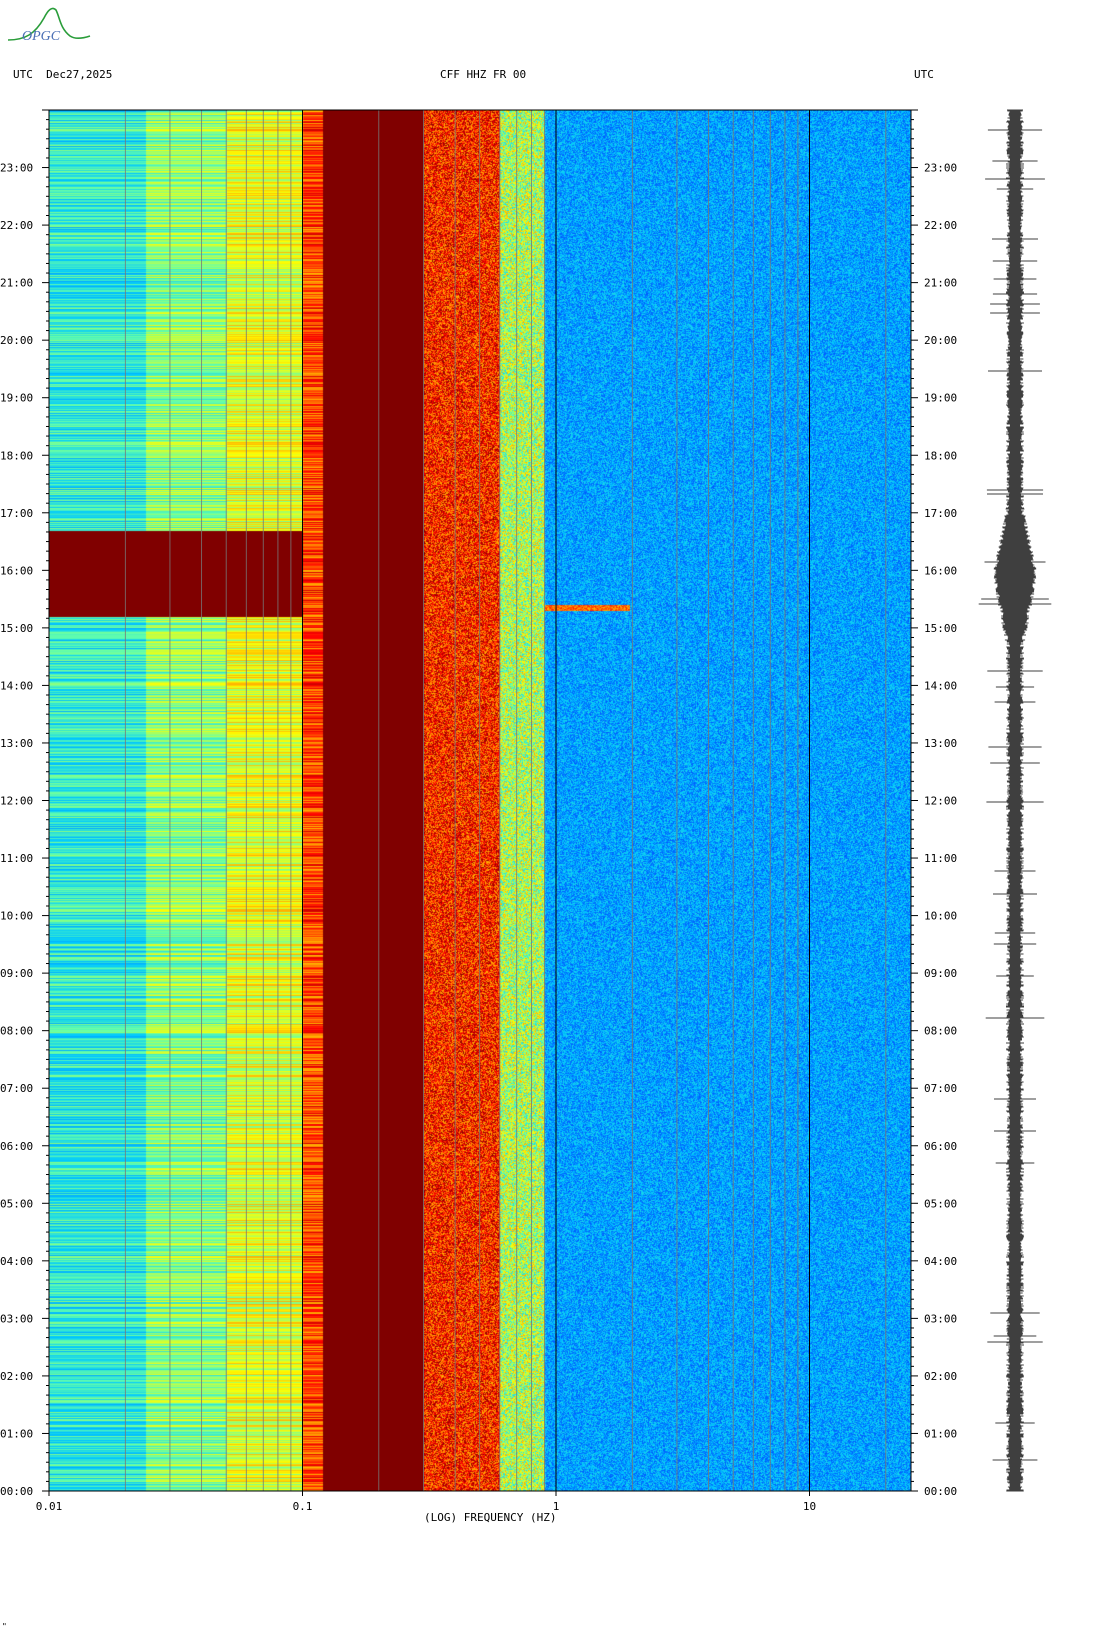 Image resolution: width=1102 pixels, height=1634 pixels. I want to click on y-tick-label-right: 09:00, so click(940, 973).